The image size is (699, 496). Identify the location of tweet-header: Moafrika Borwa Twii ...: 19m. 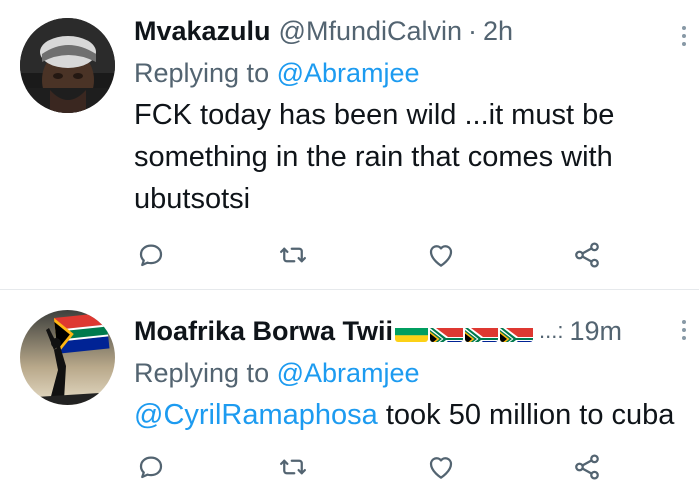
(396, 331).